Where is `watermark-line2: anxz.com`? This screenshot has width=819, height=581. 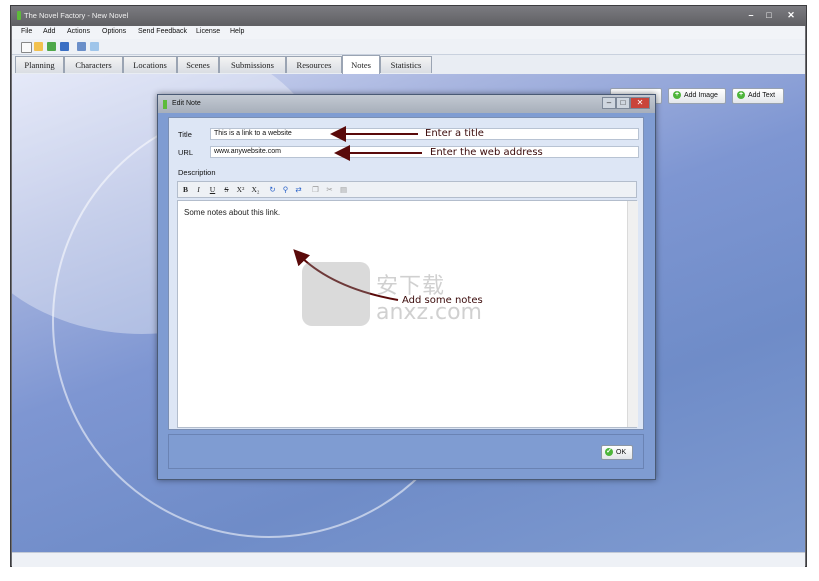 watermark-line2: anxz.com is located at coordinates (429, 312).